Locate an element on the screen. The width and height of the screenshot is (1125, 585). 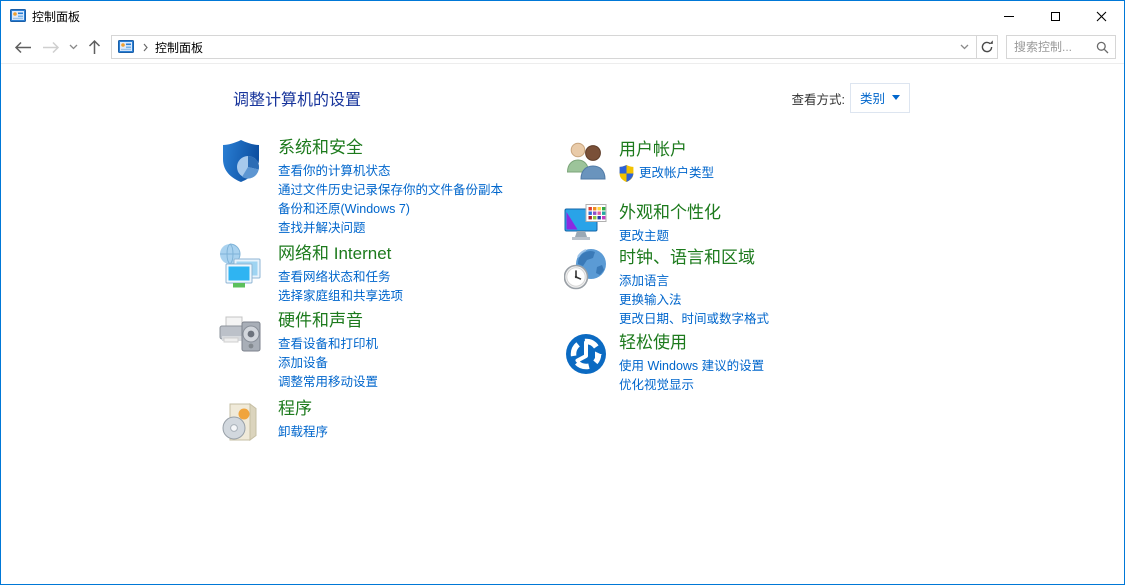
minimize-icon is located at coordinates (1009, 16).